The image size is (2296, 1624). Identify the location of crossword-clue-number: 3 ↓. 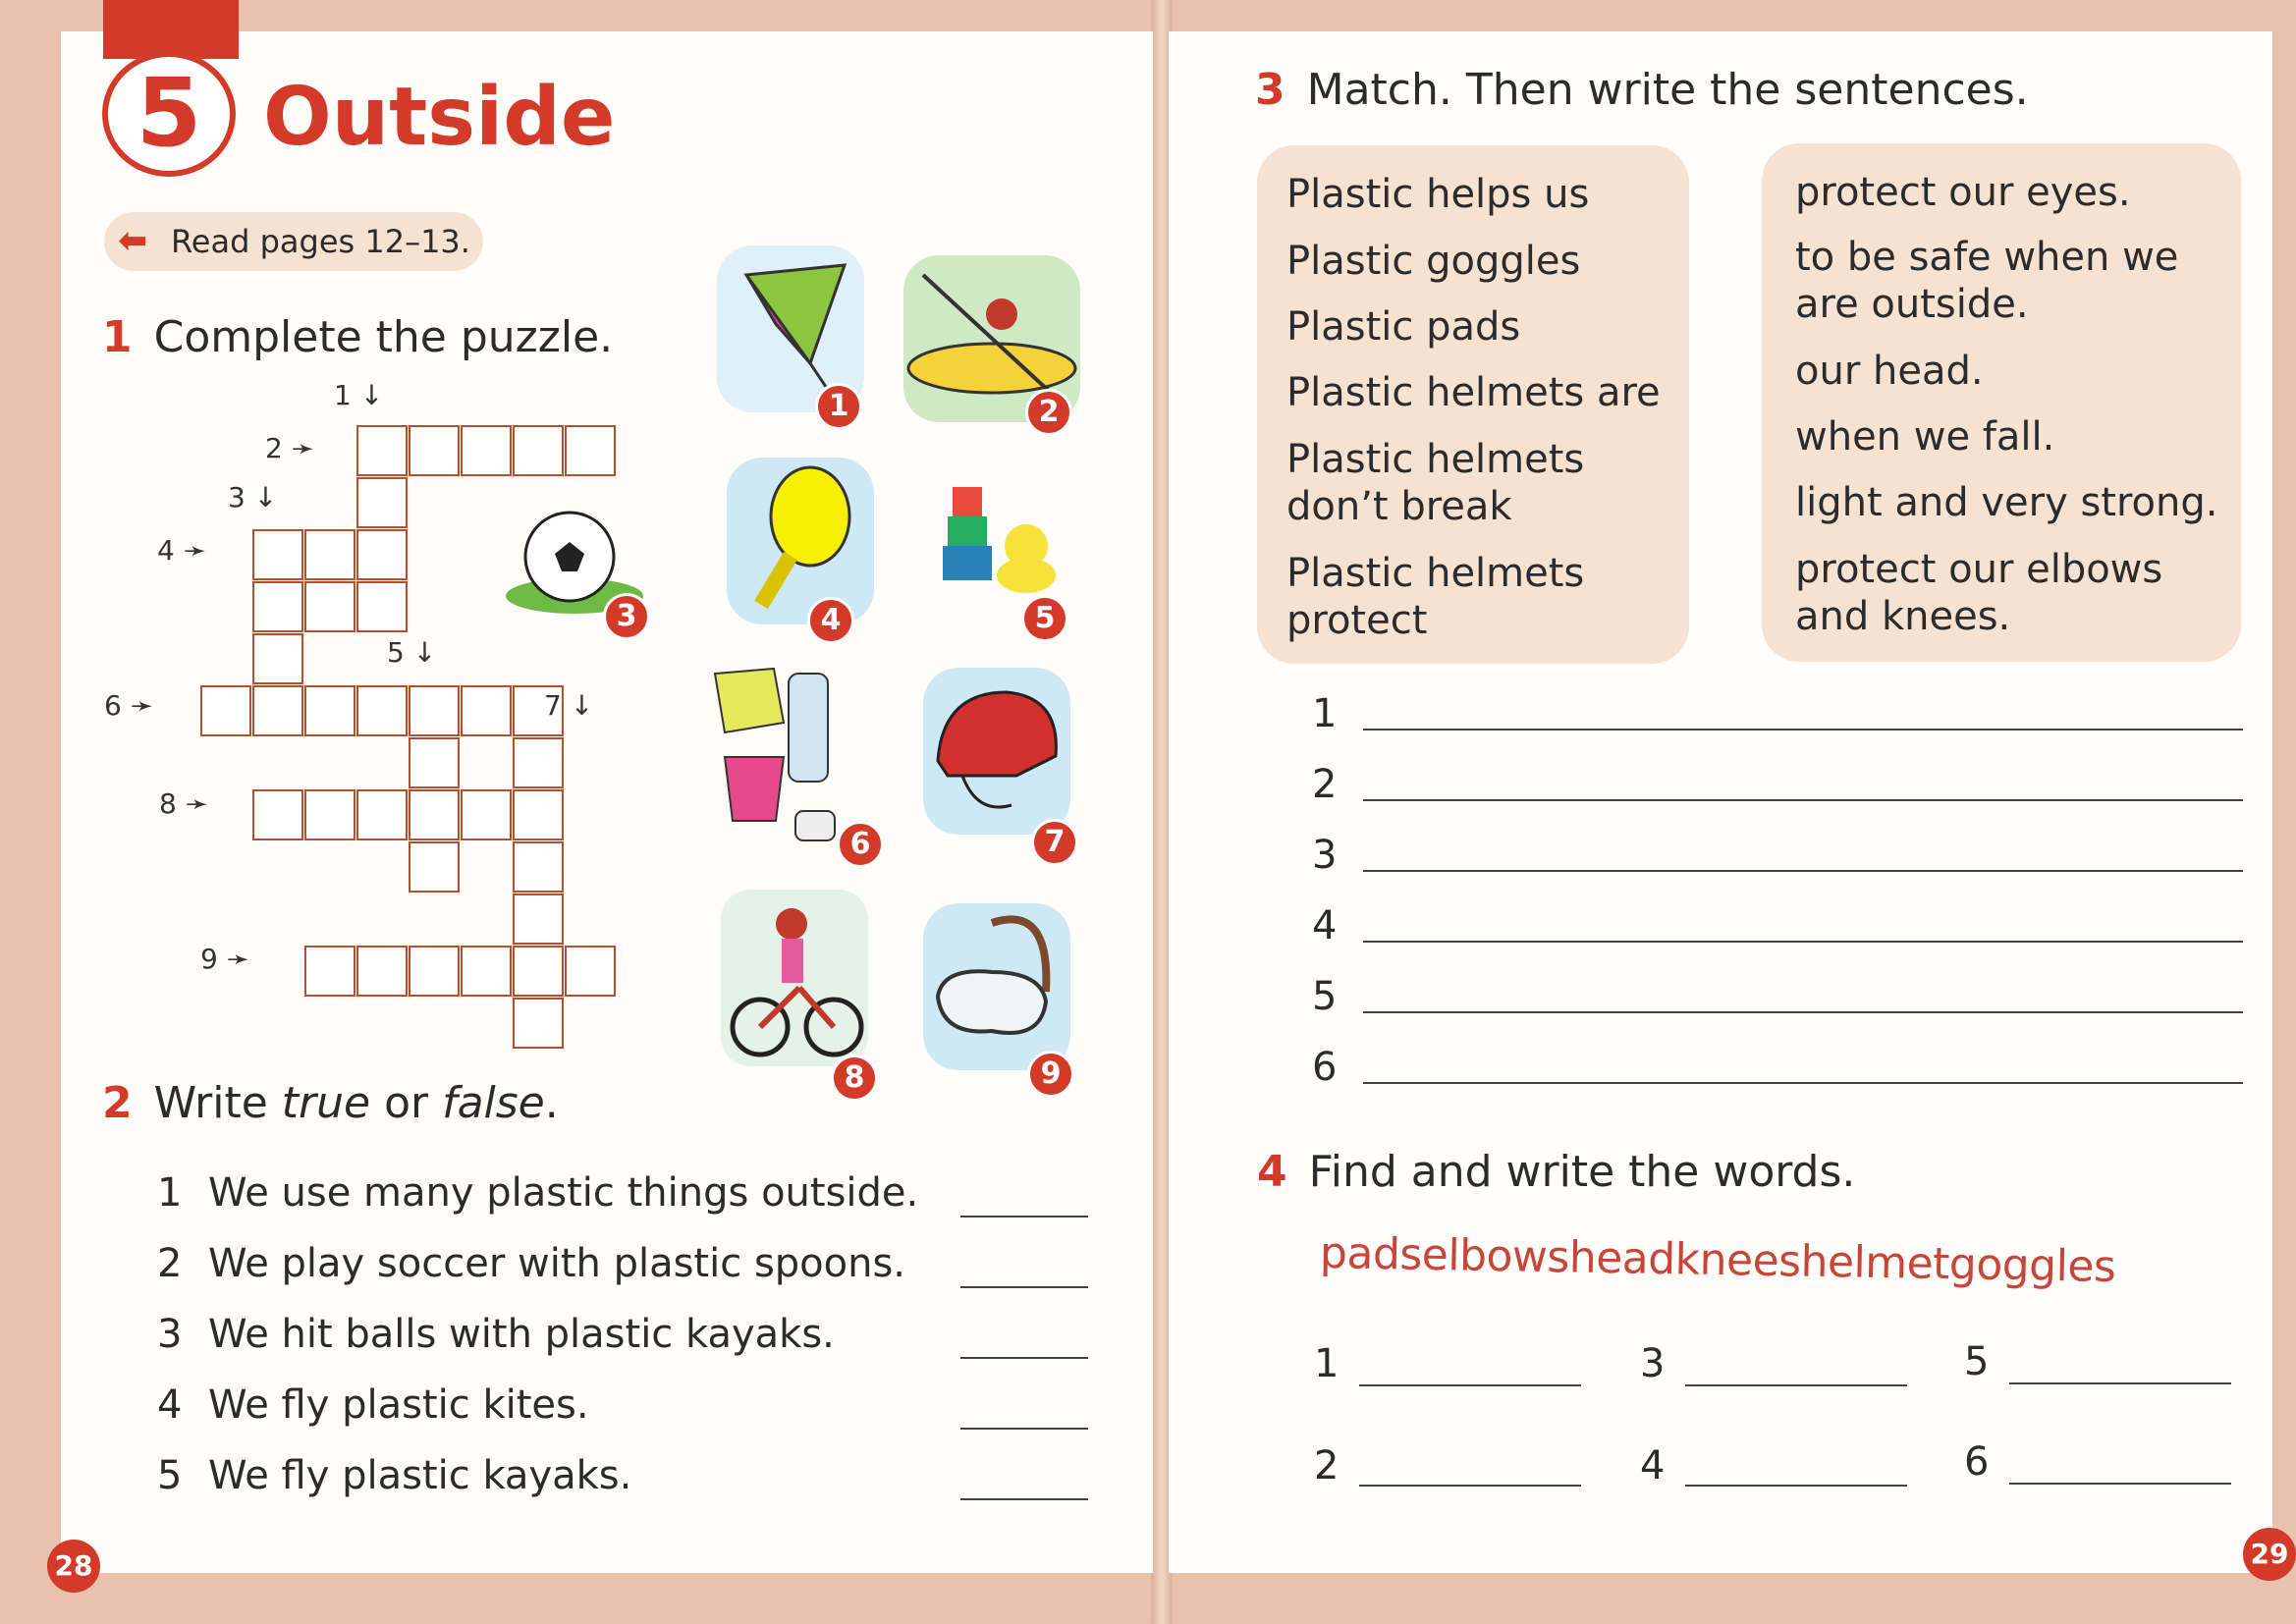
(253, 497).